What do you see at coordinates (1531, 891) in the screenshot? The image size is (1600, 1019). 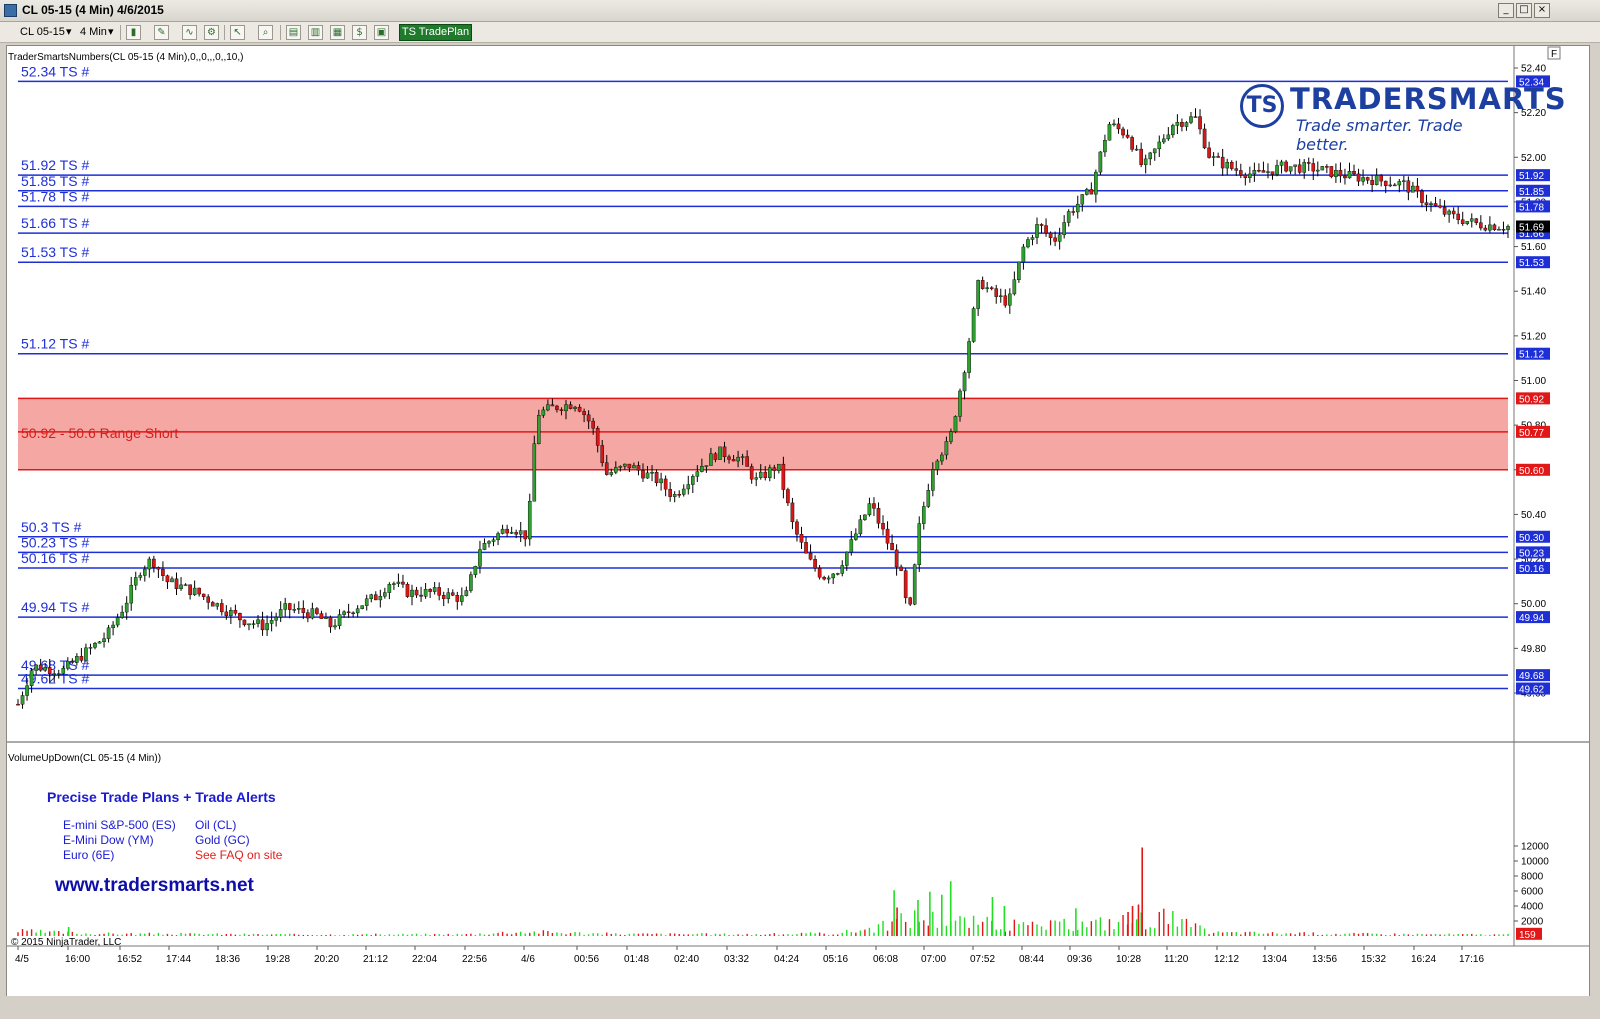 I see `volume-axis: 12000 10000 8000 6000 4000 2000 159` at bounding box center [1531, 891].